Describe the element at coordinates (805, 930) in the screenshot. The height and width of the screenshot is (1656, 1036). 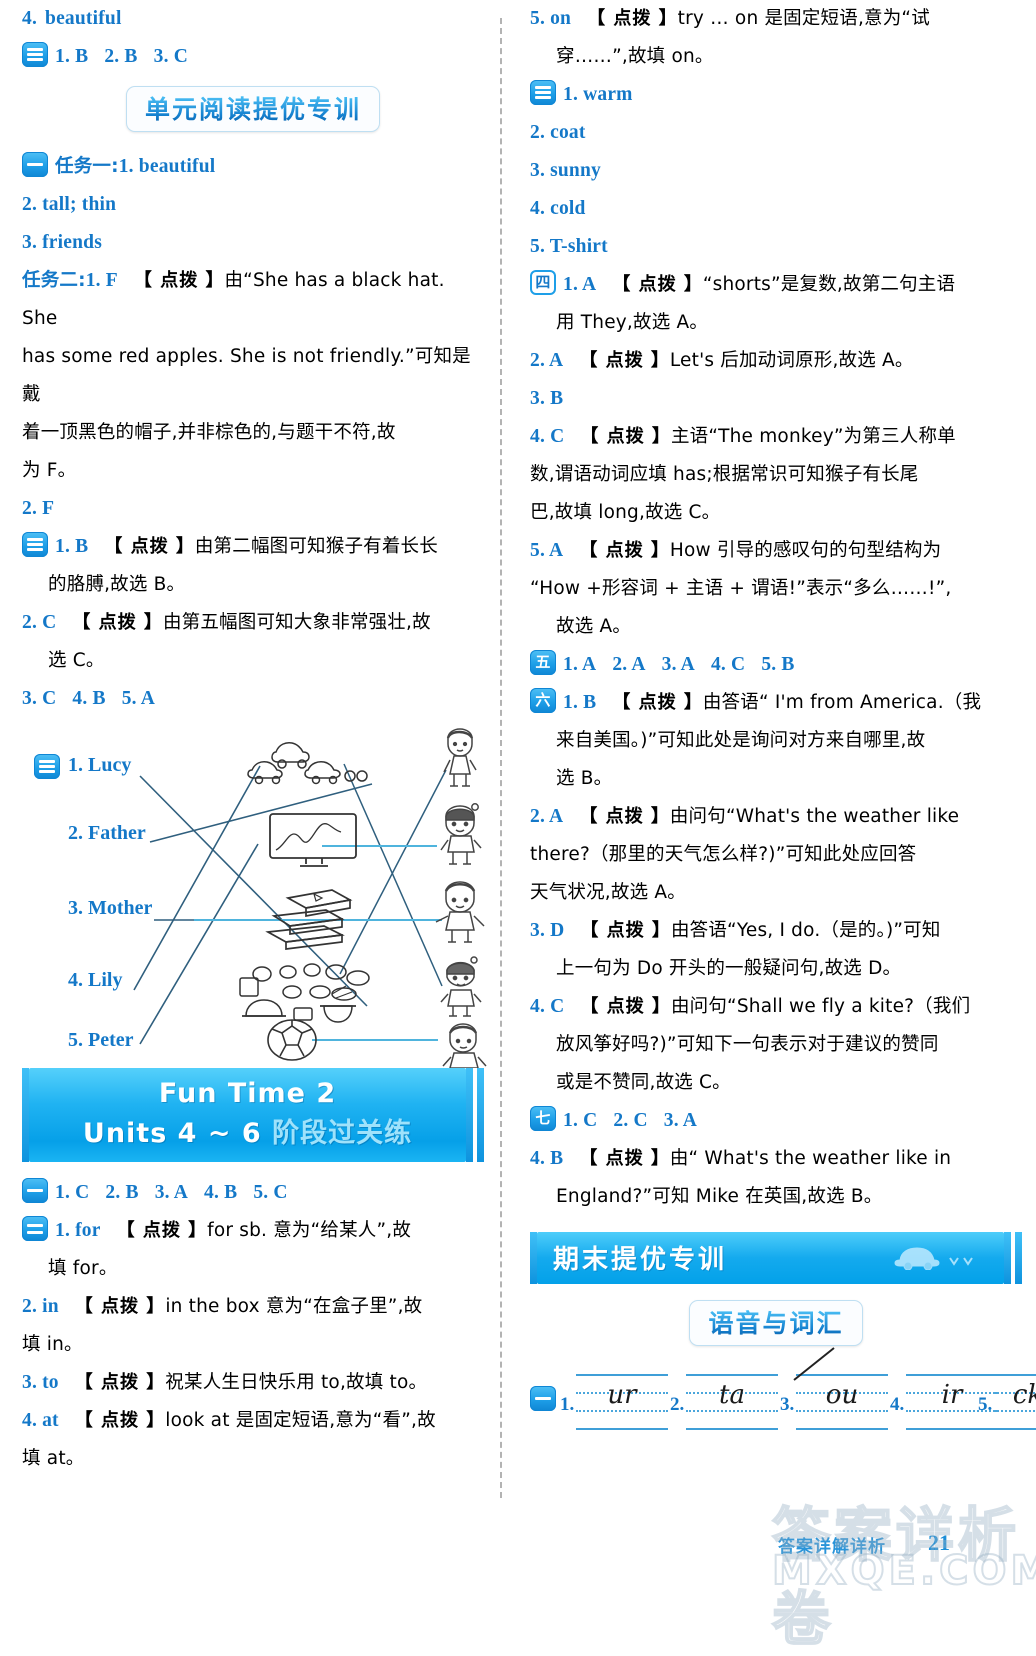
I see `hint-text: 由答语“Yes, I do.（是的。)”可知` at that location.